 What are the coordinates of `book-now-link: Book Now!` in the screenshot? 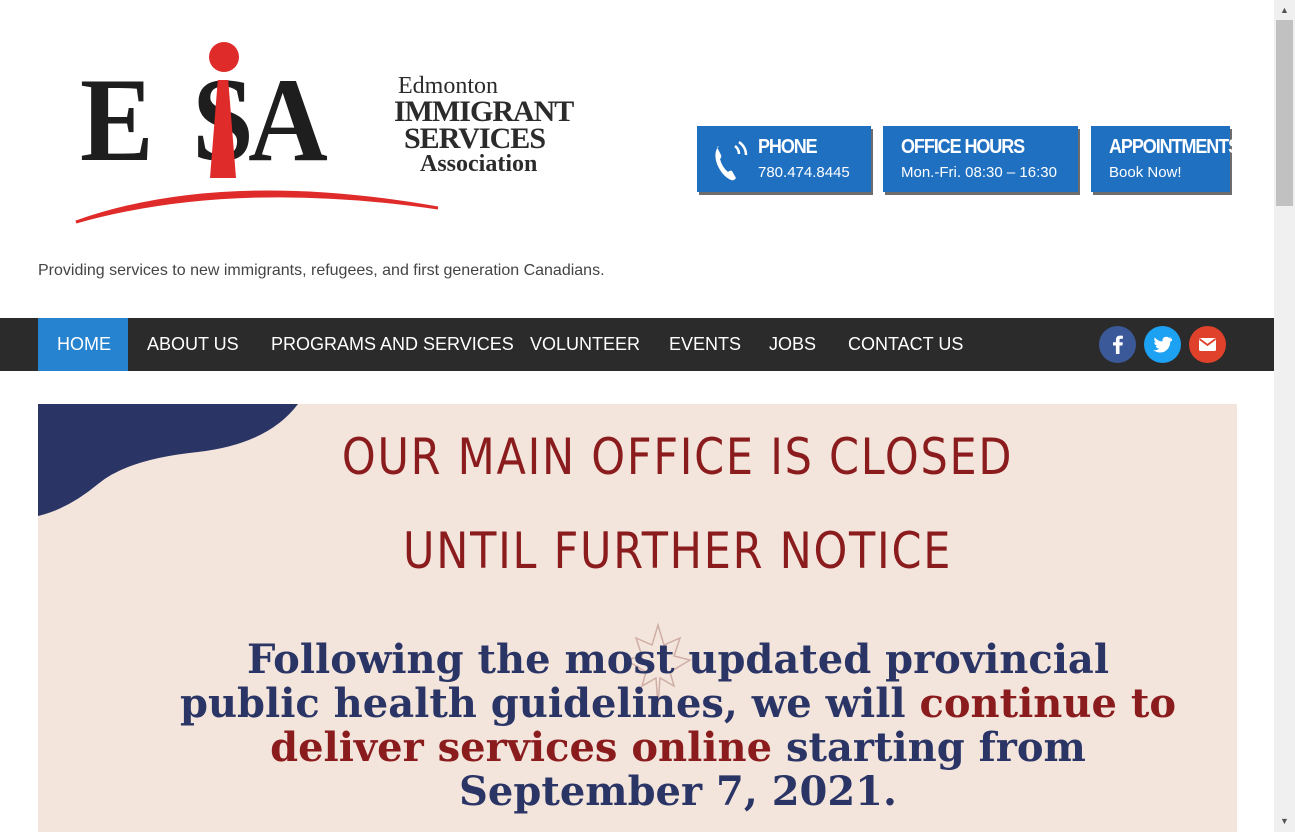 It's located at (1145, 172).